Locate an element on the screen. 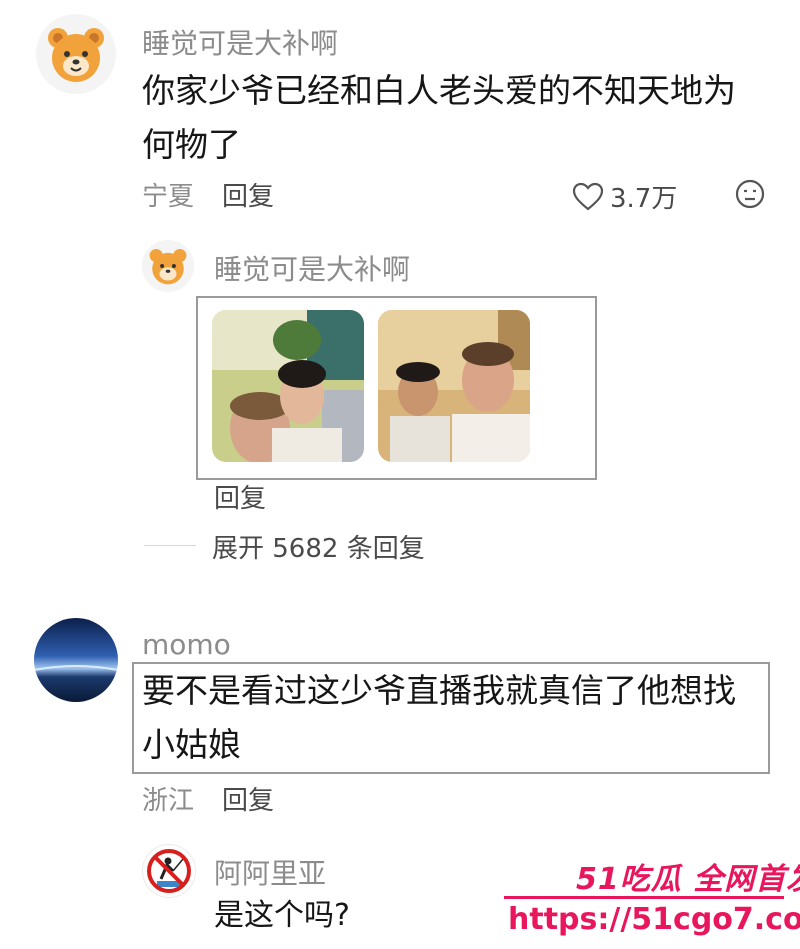 The height and width of the screenshot is (949, 800). neutral-face-icon is located at coordinates (750, 194).